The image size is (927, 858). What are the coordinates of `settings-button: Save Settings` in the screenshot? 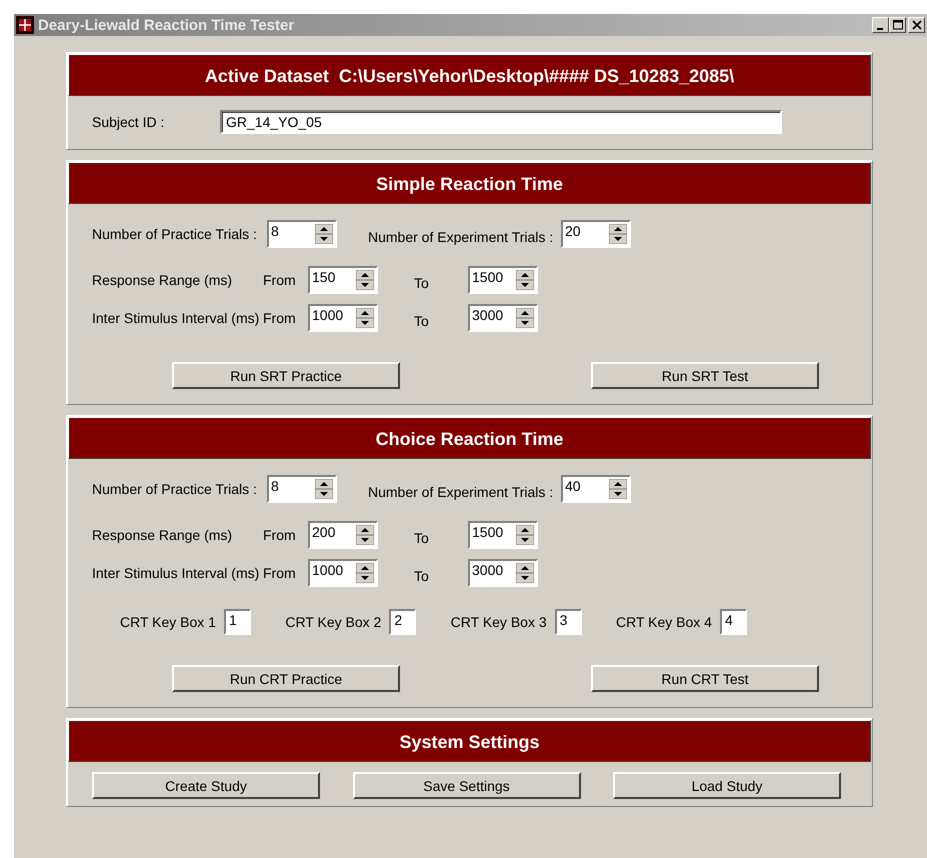 It's located at (466, 785).